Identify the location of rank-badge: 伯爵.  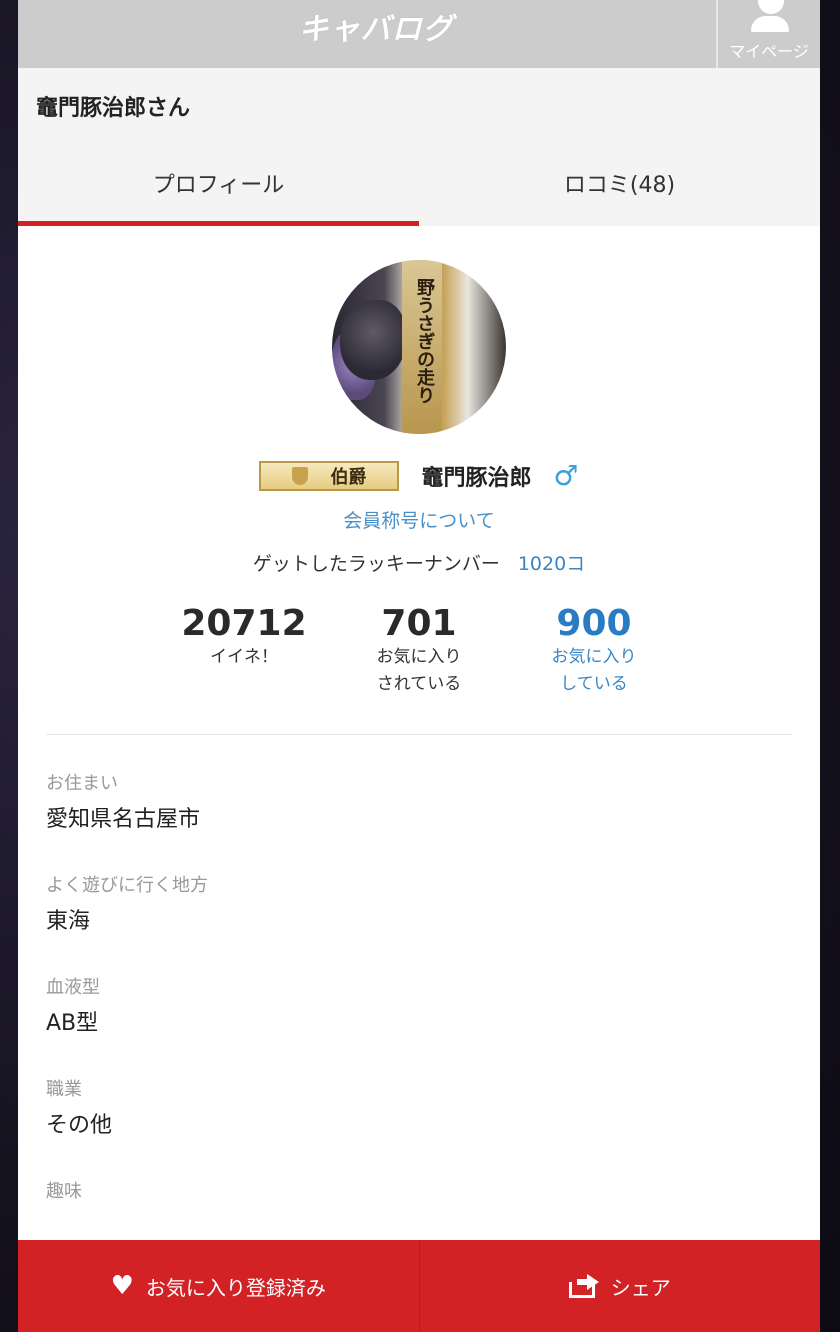
(329, 476).